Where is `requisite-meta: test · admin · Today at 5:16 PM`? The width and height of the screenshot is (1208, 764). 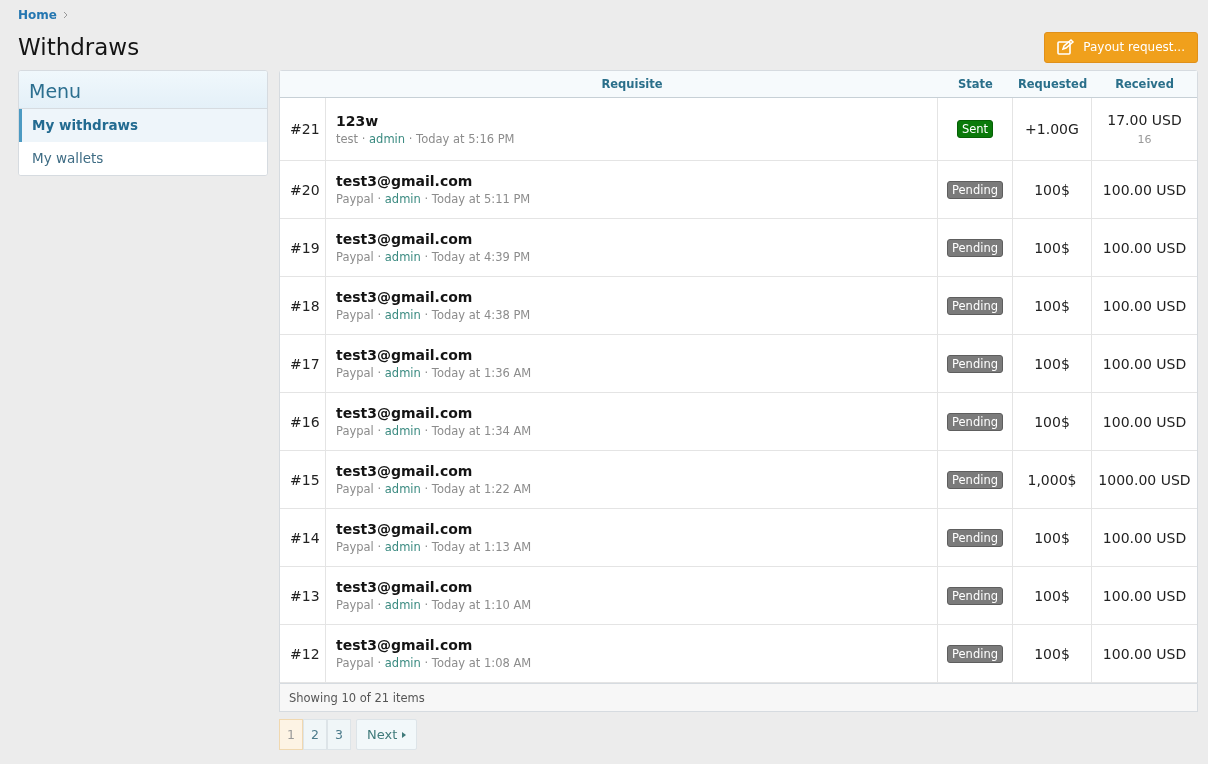 requisite-meta: test · admin · Today at 5:16 PM is located at coordinates (425, 138).